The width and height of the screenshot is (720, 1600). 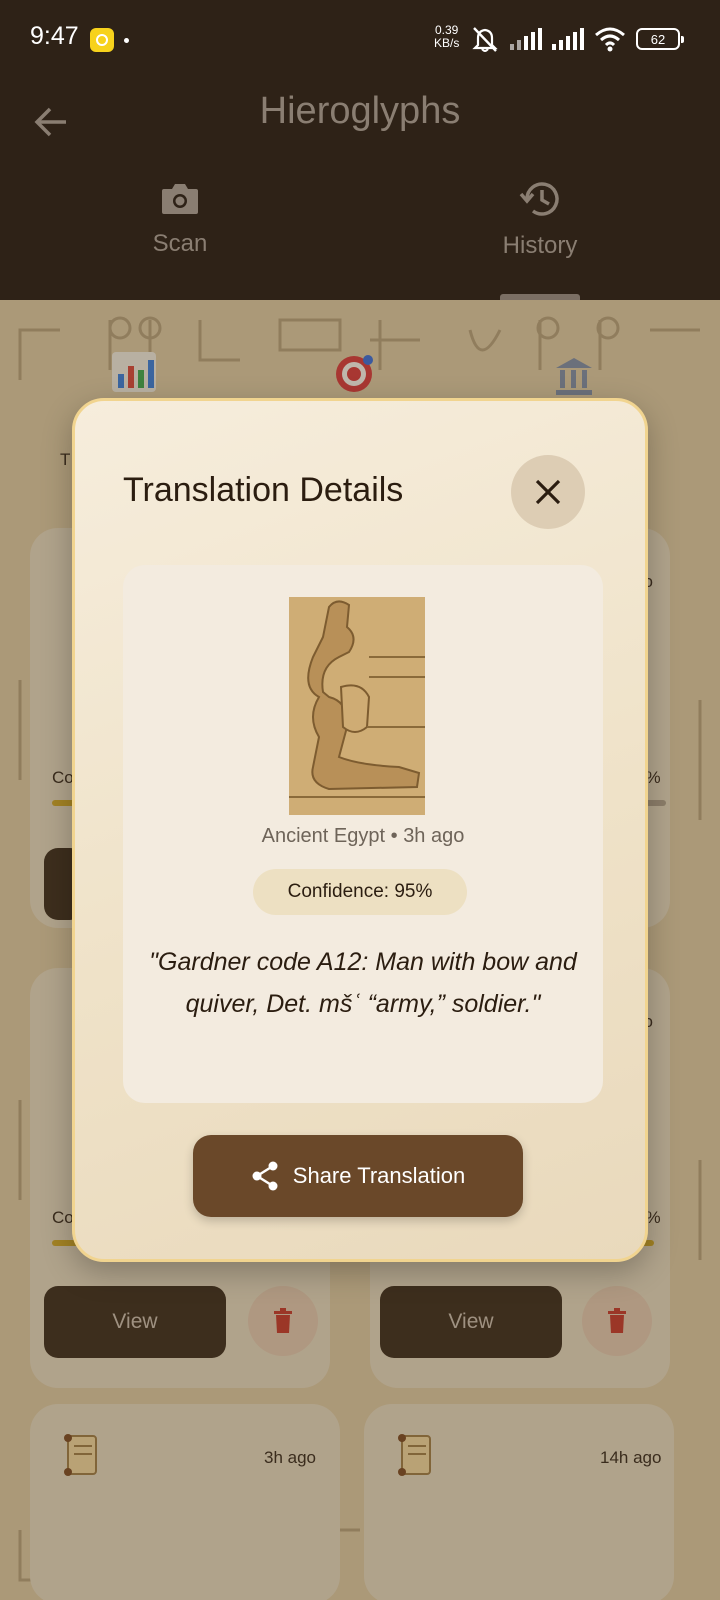 What do you see at coordinates (610, 39) in the screenshot?
I see `wifi-icon` at bounding box center [610, 39].